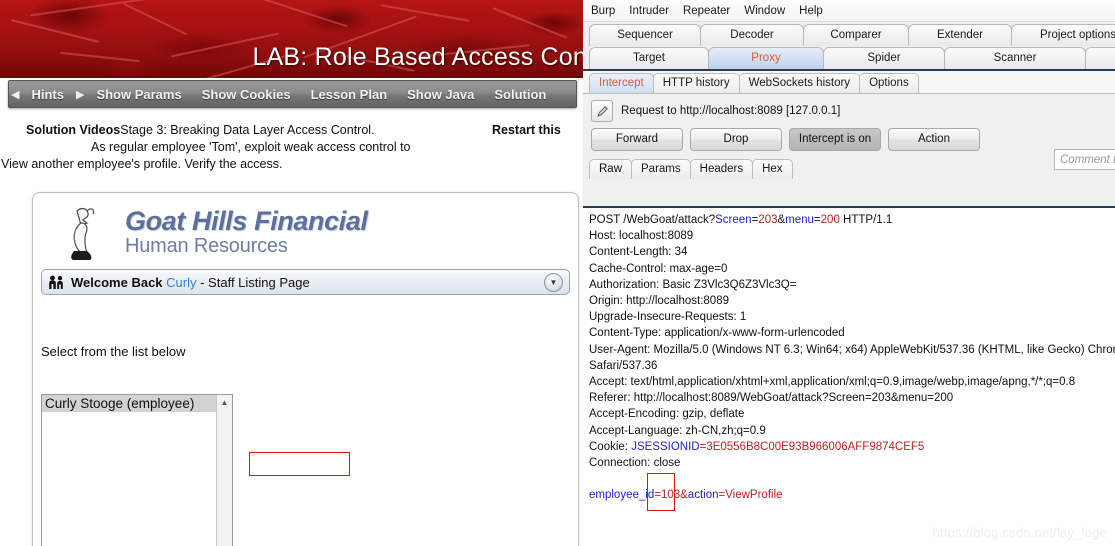 The width and height of the screenshot is (1115, 546). What do you see at coordinates (291, 39) in the screenshot?
I see `webgoat-banner: LAB: Role Based Access Con` at bounding box center [291, 39].